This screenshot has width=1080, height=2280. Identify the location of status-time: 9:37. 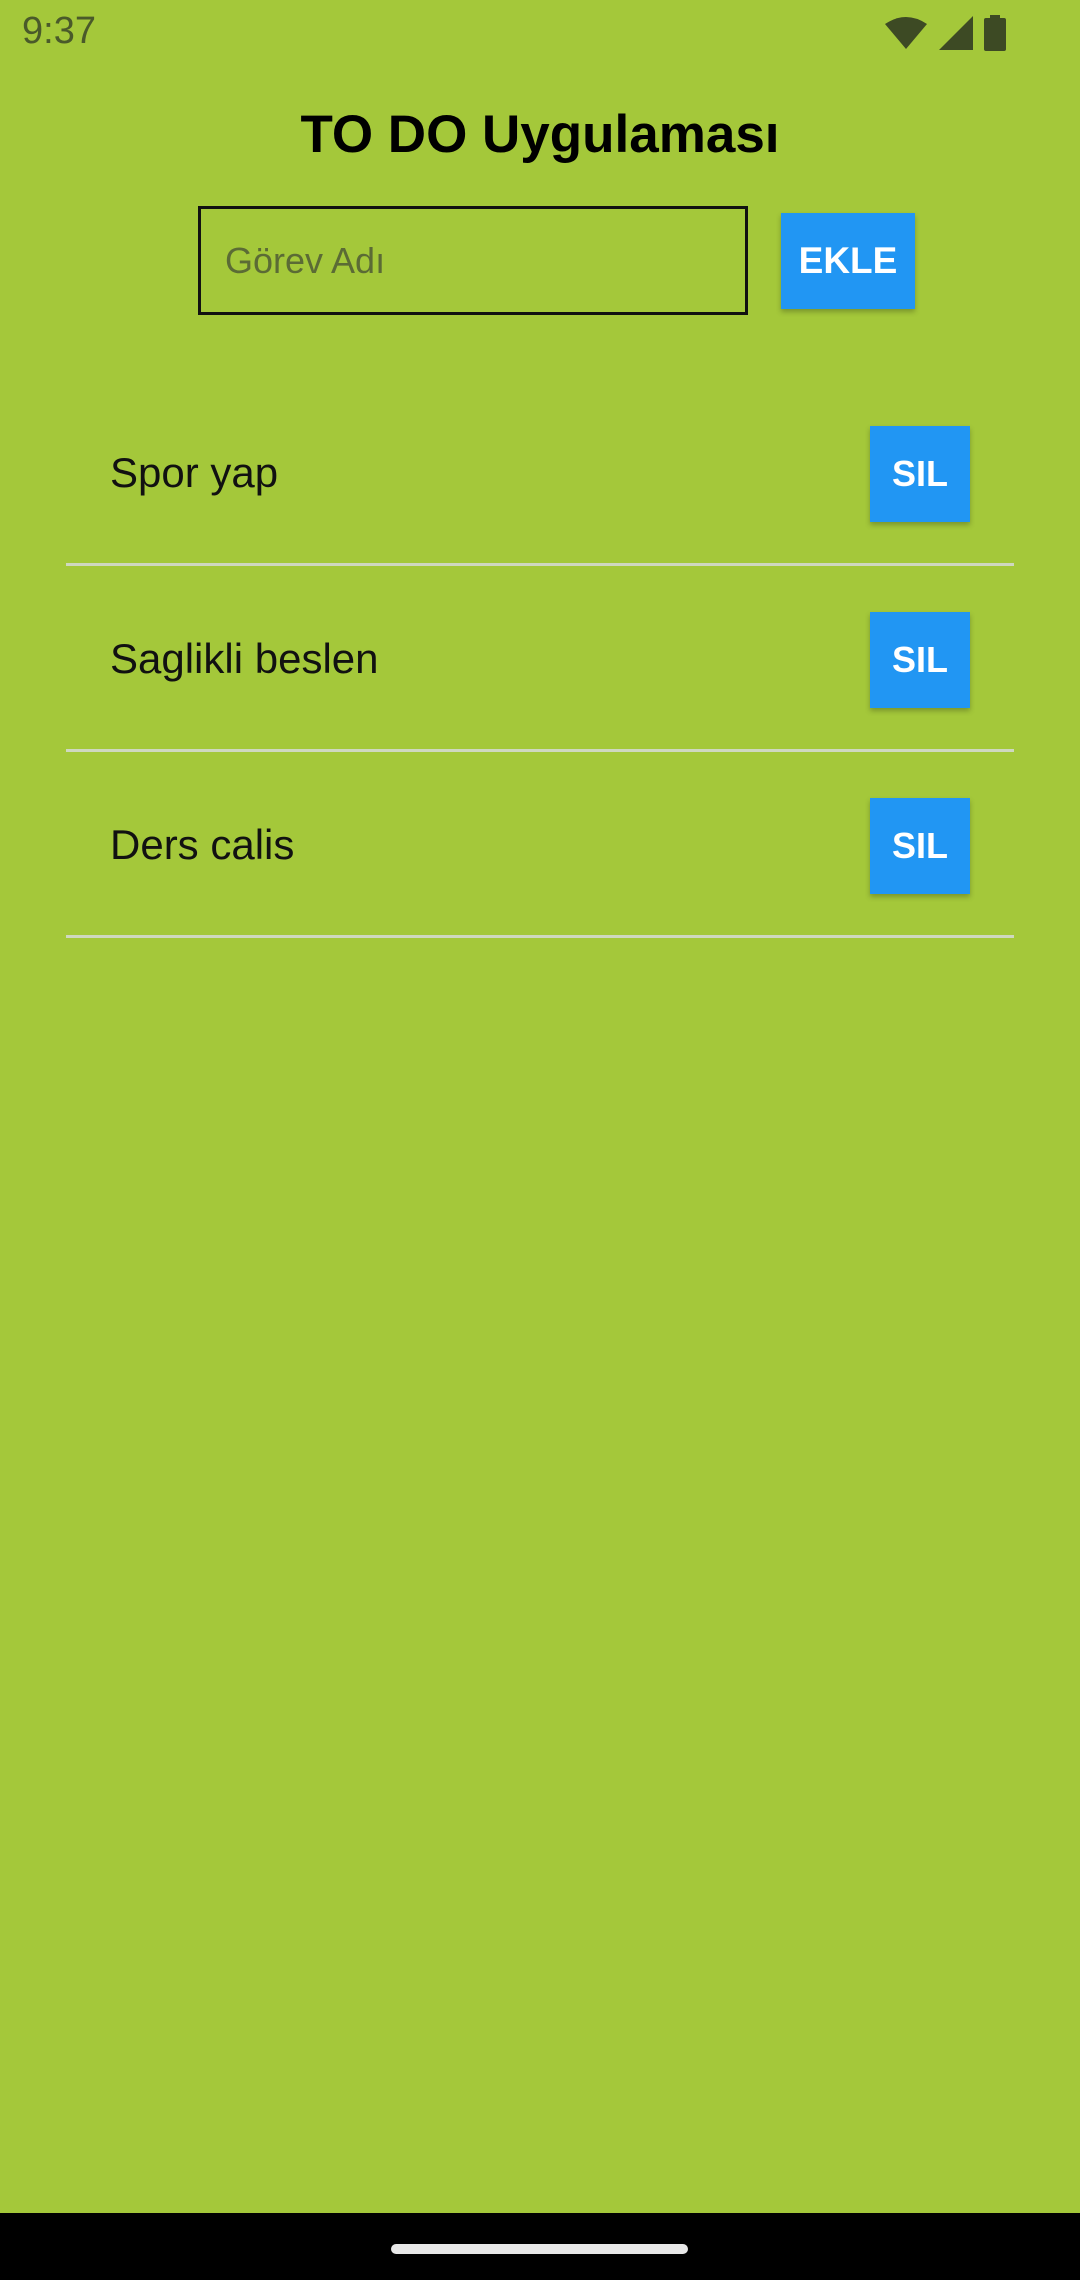
(59, 31).